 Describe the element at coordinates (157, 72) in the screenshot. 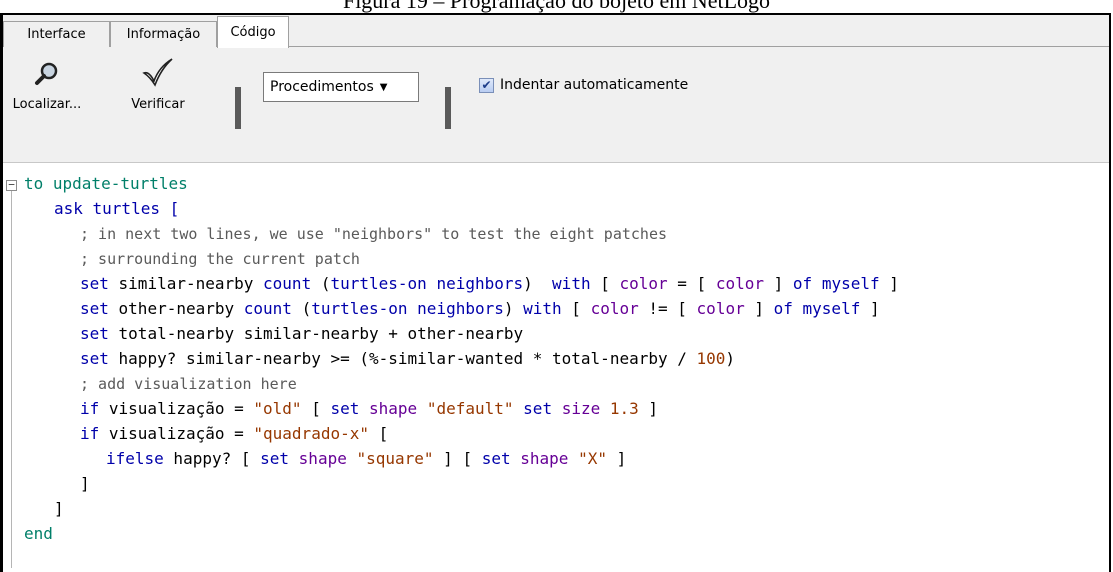

I see `checkmark-icon` at that location.